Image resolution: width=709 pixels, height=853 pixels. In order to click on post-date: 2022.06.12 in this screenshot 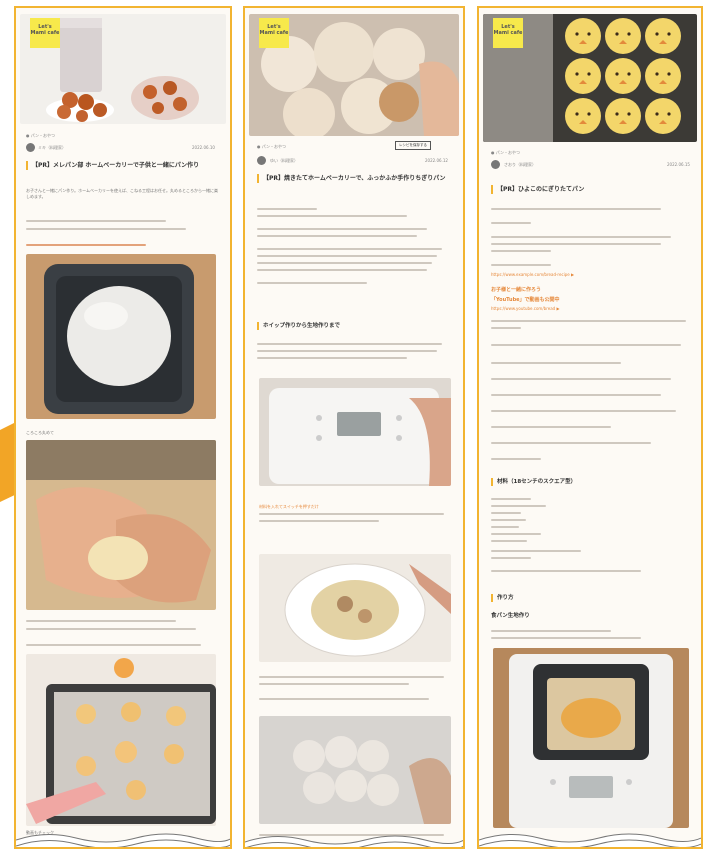, I will do `click(436, 160)`.